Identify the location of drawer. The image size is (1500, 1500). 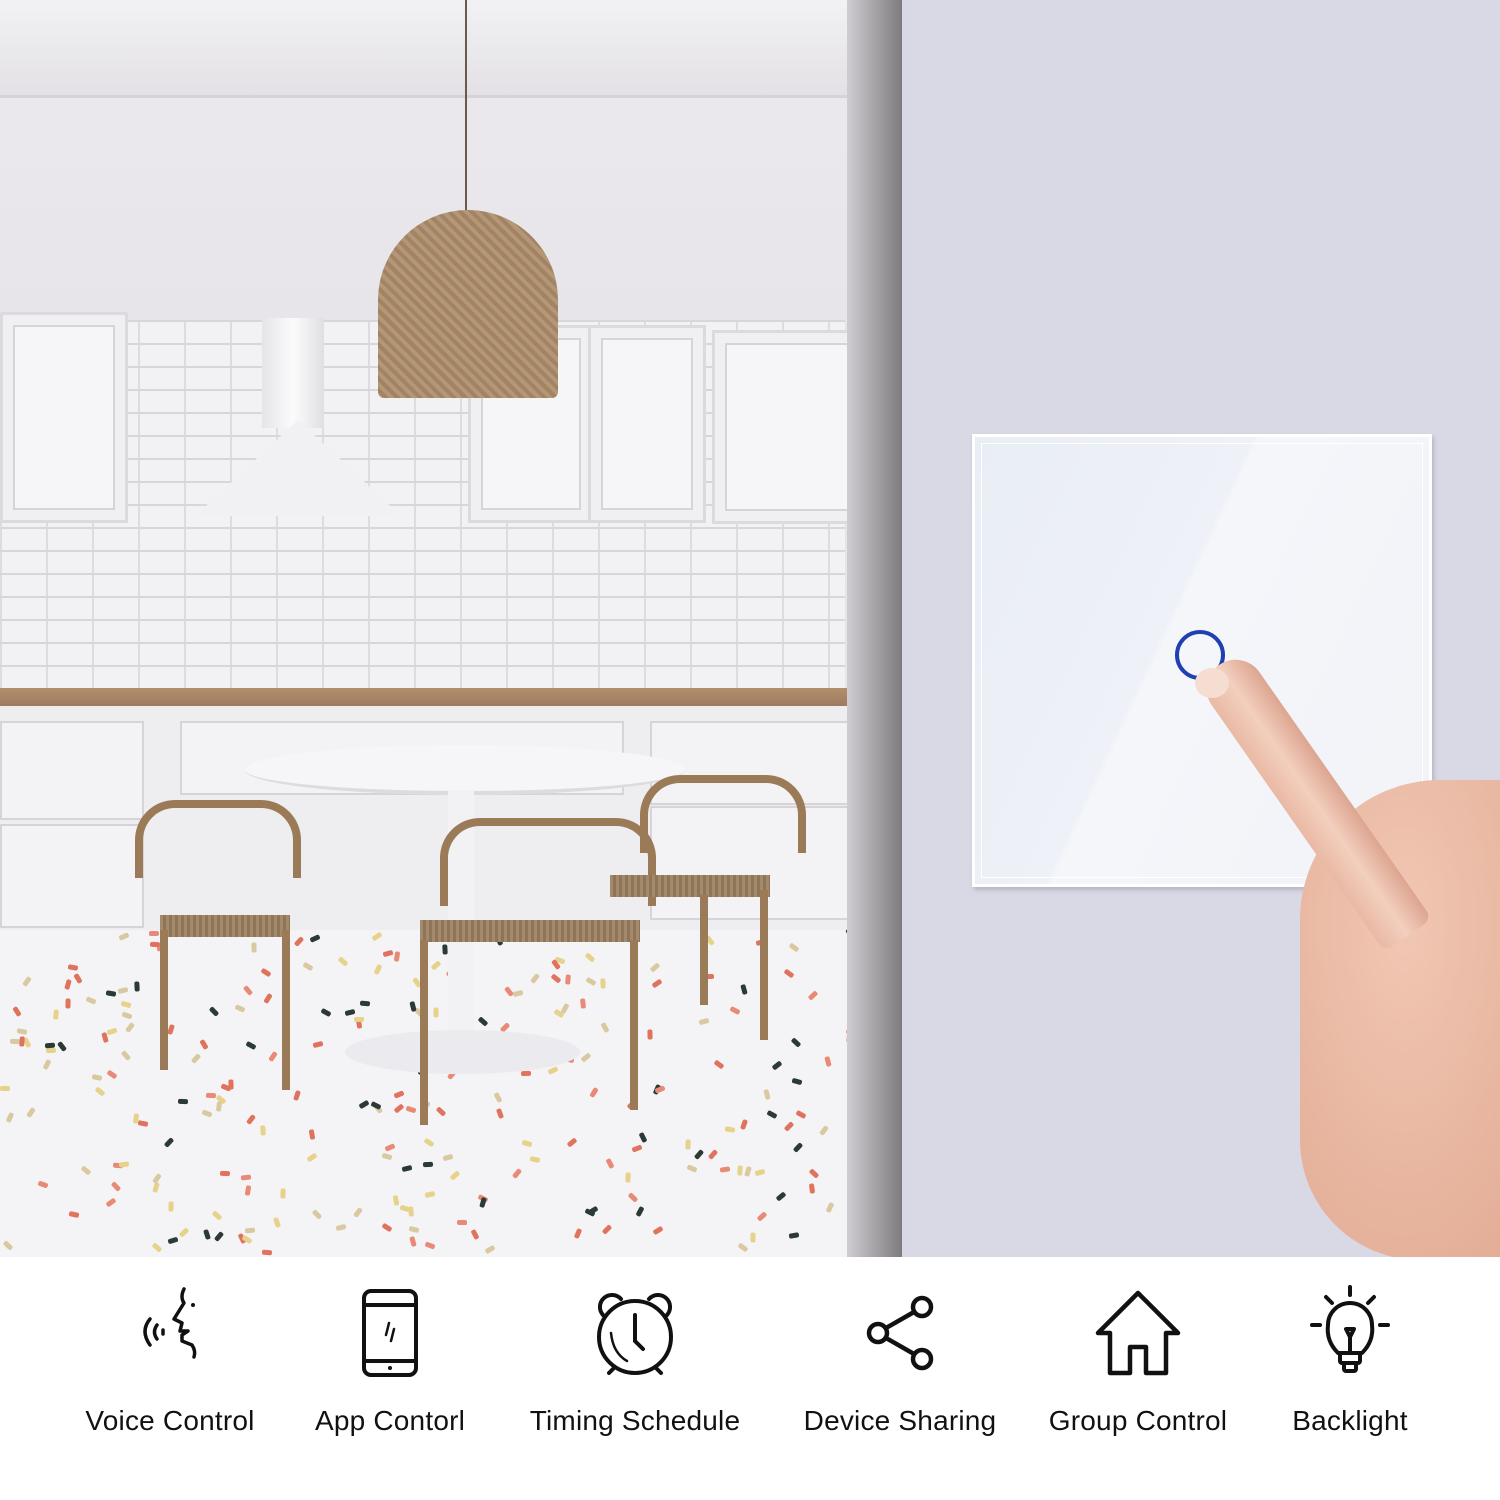
(72, 770).